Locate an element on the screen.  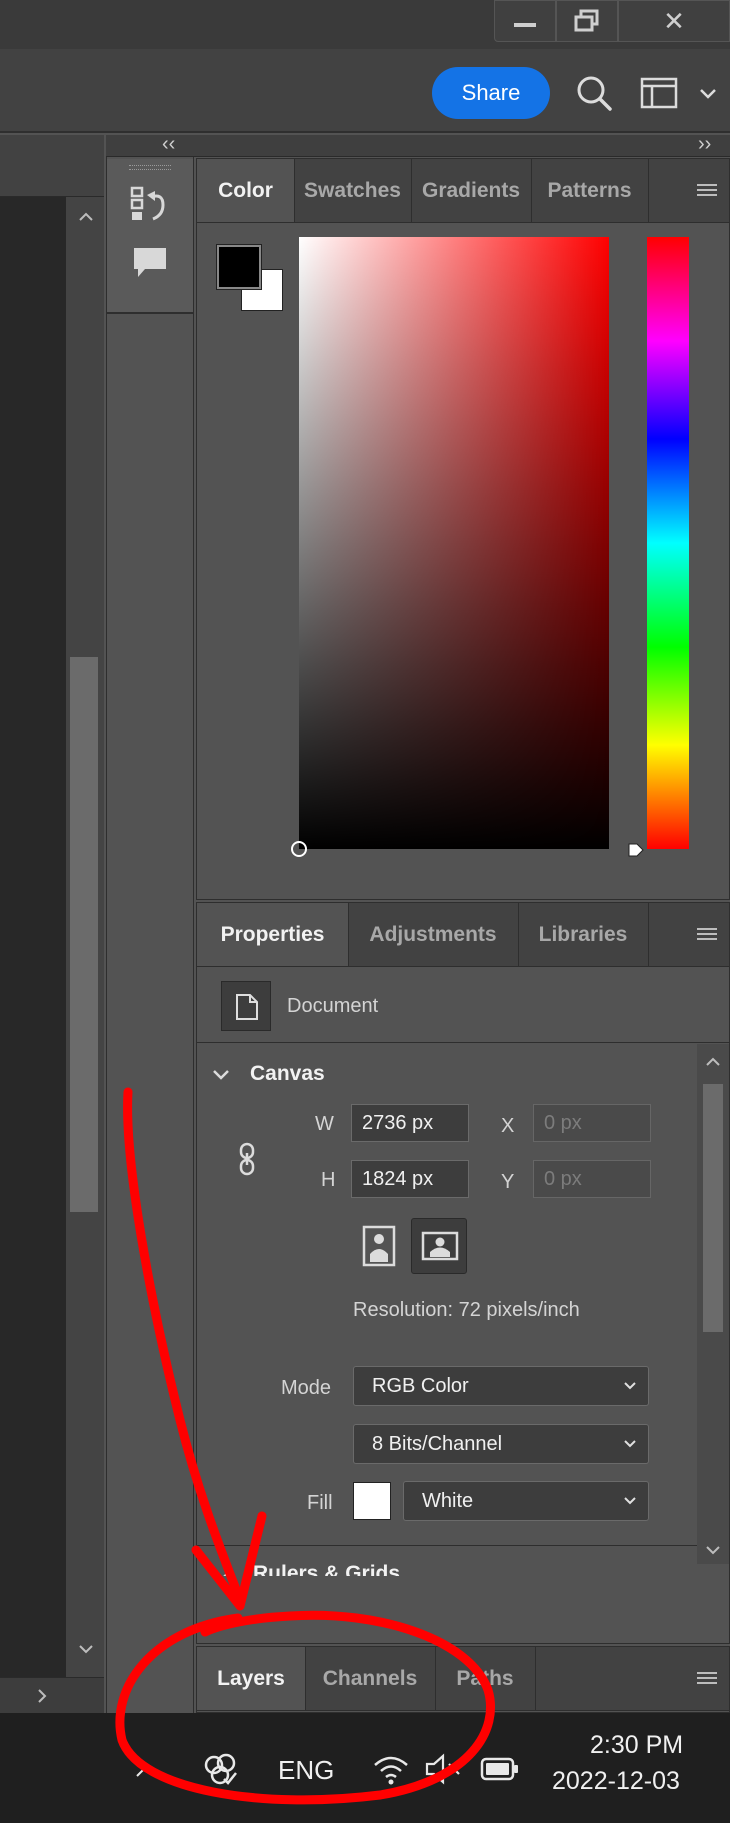
x-position-field: 0 px is located at coordinates (592, 1123).